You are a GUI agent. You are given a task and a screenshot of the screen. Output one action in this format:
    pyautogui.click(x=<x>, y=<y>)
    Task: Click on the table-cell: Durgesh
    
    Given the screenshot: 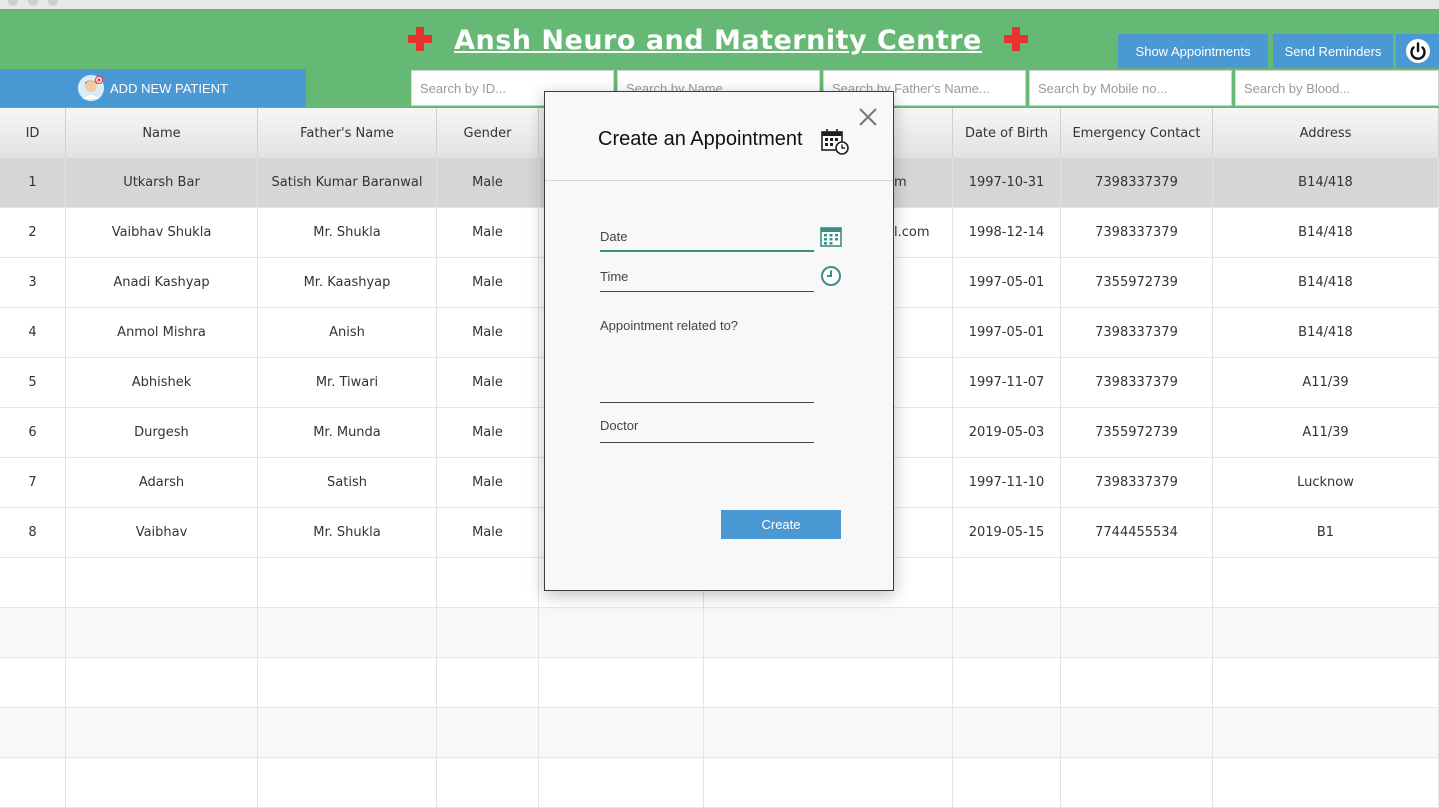 What is the action you would take?
    pyautogui.click(x=162, y=432)
    